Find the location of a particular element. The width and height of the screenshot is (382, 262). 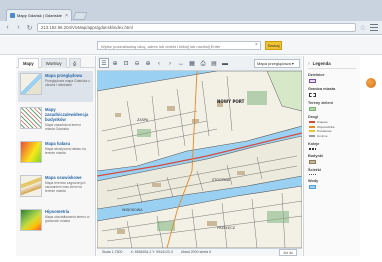

previous-view-icon: ‹ is located at coordinates (159, 63).